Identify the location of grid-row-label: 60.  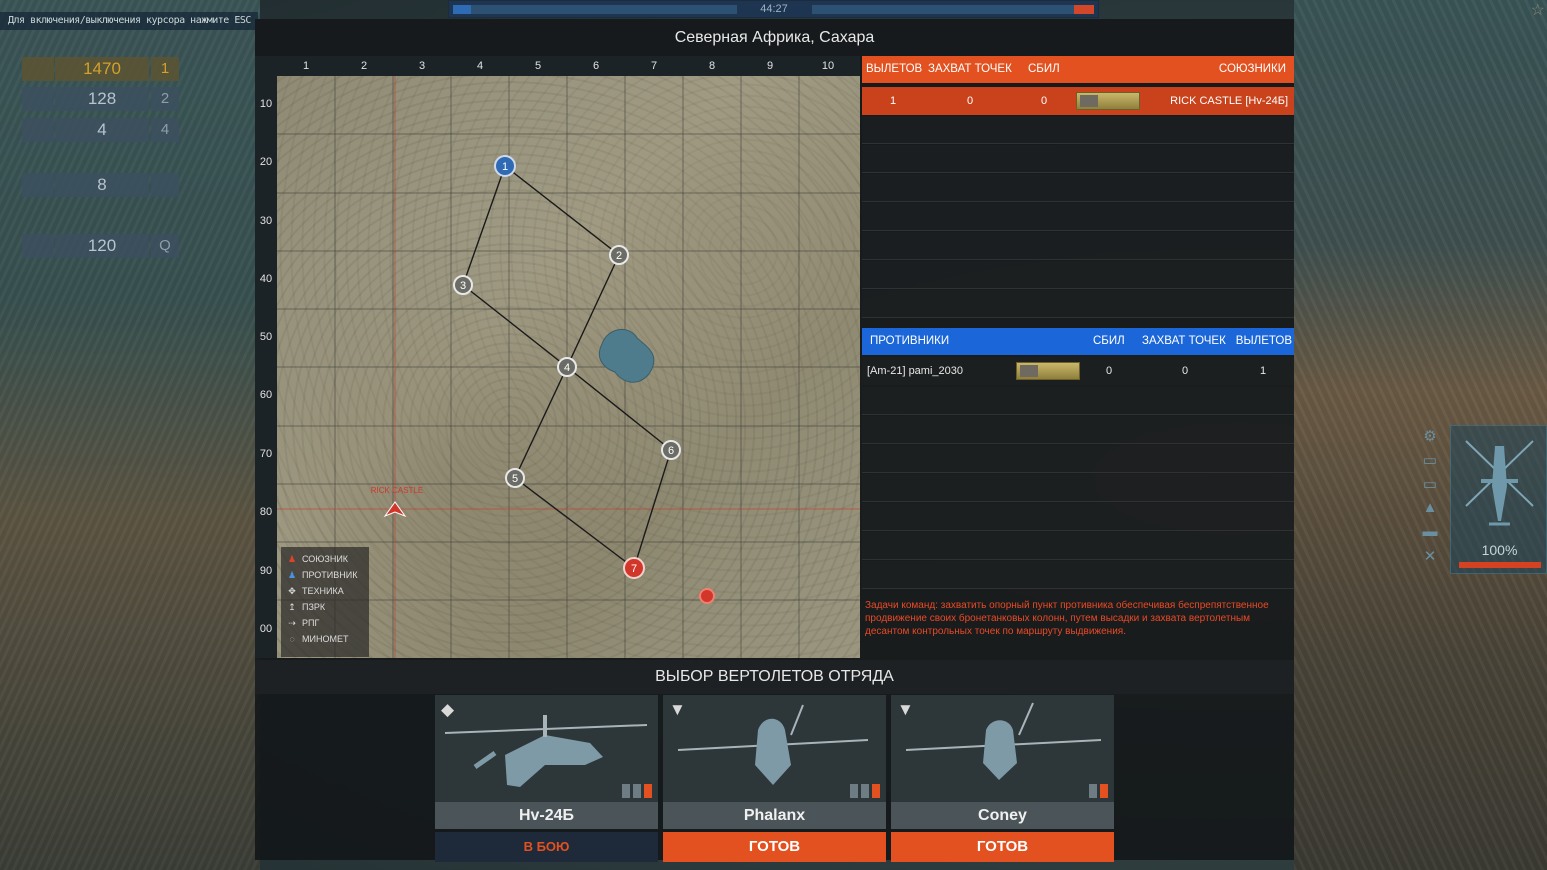
(266, 395).